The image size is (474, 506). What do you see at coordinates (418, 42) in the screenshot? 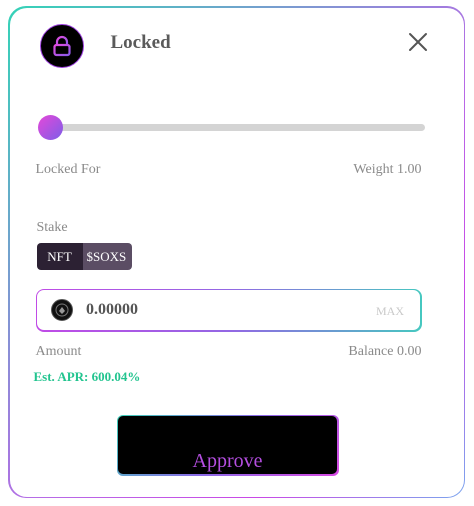
I see `close-icon` at bounding box center [418, 42].